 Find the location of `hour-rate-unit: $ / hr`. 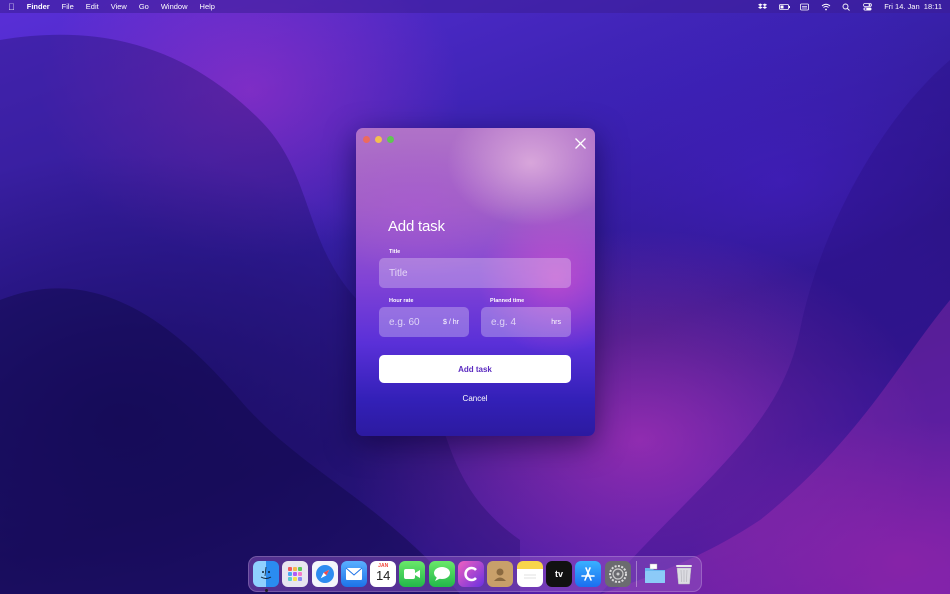

hour-rate-unit: $ / hr is located at coordinates (451, 322).